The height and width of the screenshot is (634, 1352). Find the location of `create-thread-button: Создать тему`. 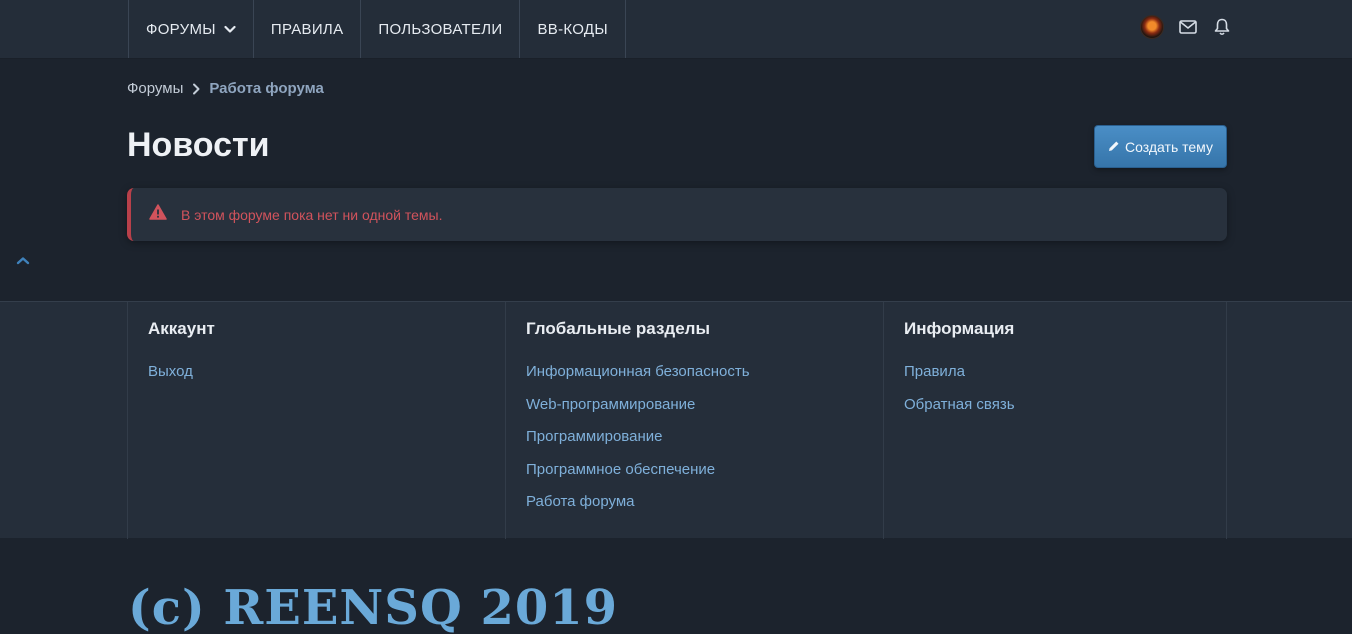

create-thread-button: Создать тему is located at coordinates (1160, 146).